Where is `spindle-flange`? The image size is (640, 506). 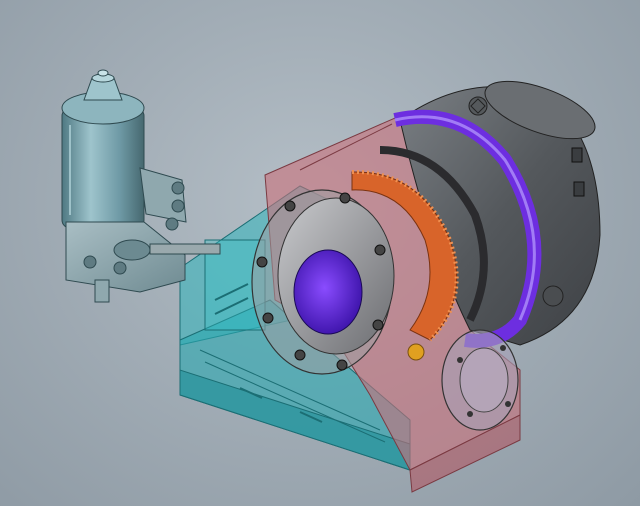
spindle-flange is located at coordinates (323, 282).